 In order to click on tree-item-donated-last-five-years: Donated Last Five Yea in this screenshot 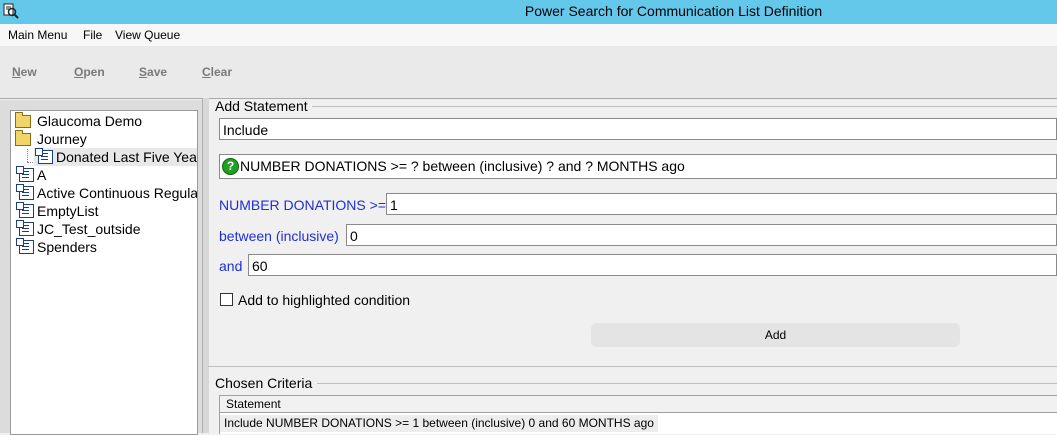, I will do `click(115, 157)`.